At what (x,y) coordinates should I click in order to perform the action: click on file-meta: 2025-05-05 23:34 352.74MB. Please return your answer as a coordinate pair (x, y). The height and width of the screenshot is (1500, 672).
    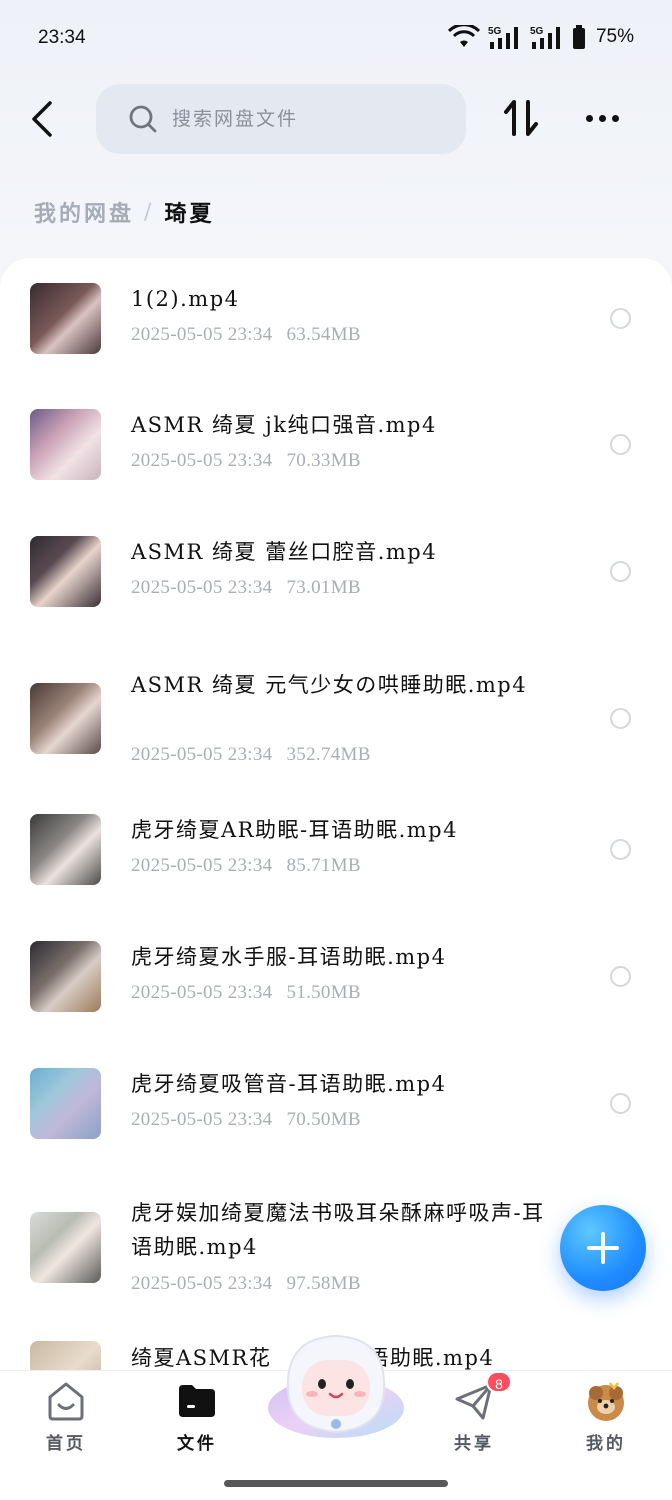
    Looking at the image, I should click on (251, 755).